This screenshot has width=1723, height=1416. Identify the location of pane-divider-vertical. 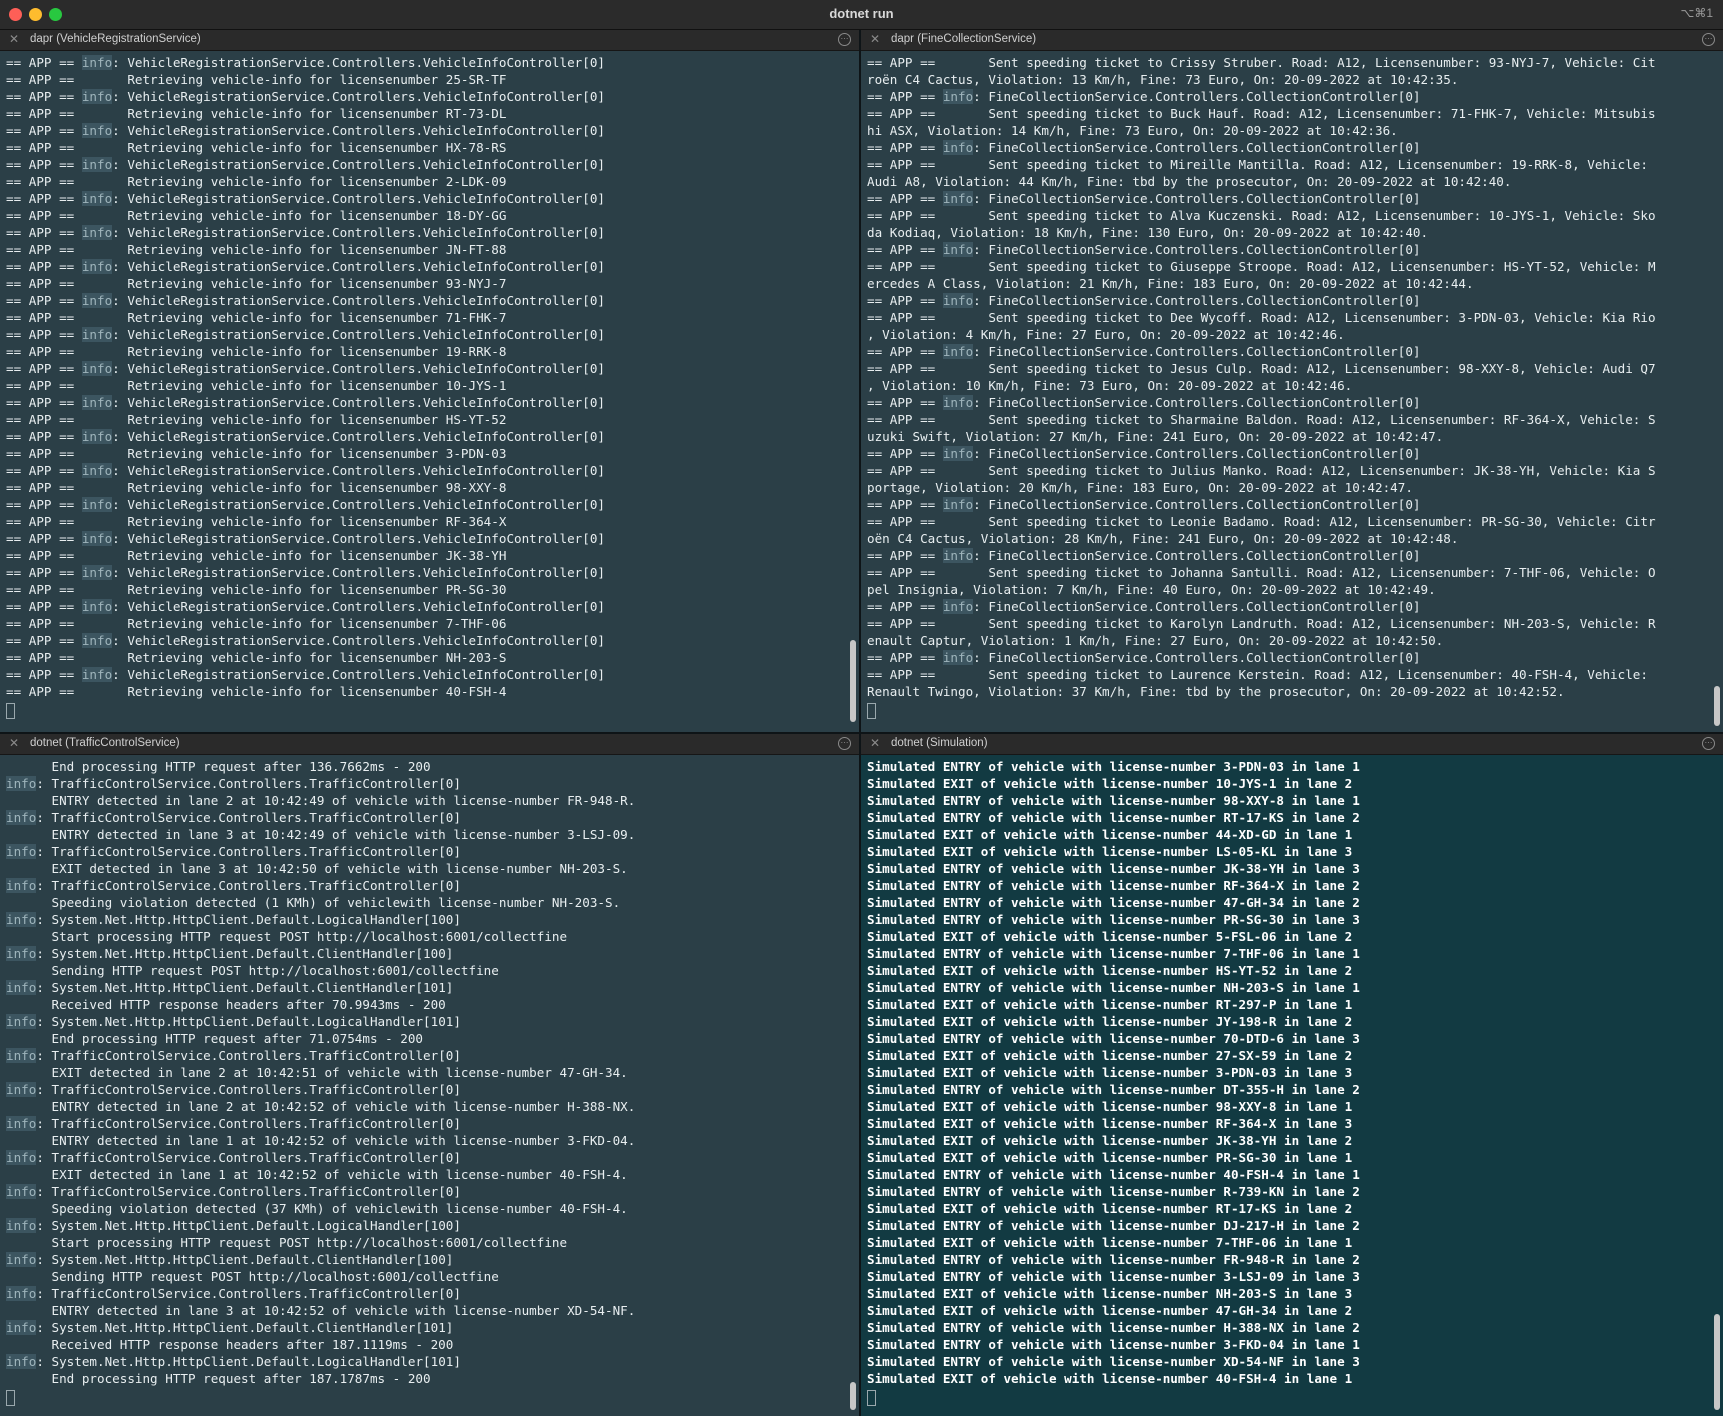
(860, 723).